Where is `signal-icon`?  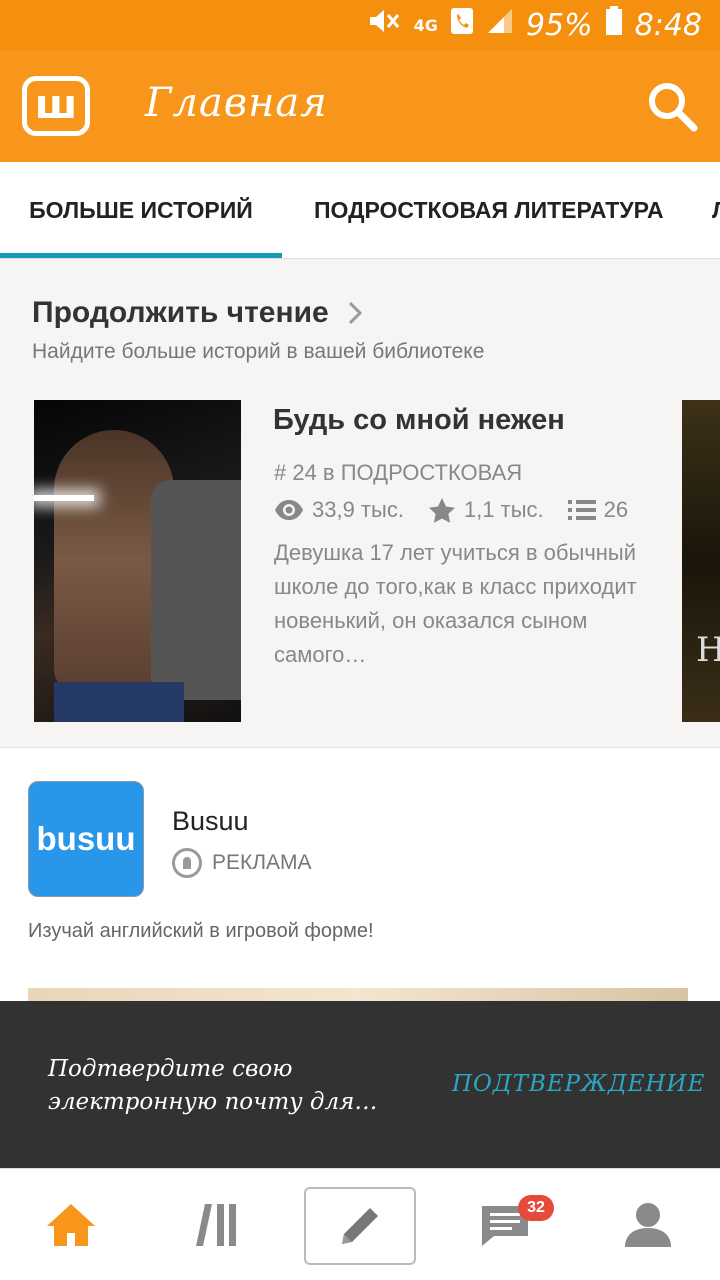
signal-icon is located at coordinates (500, 25).